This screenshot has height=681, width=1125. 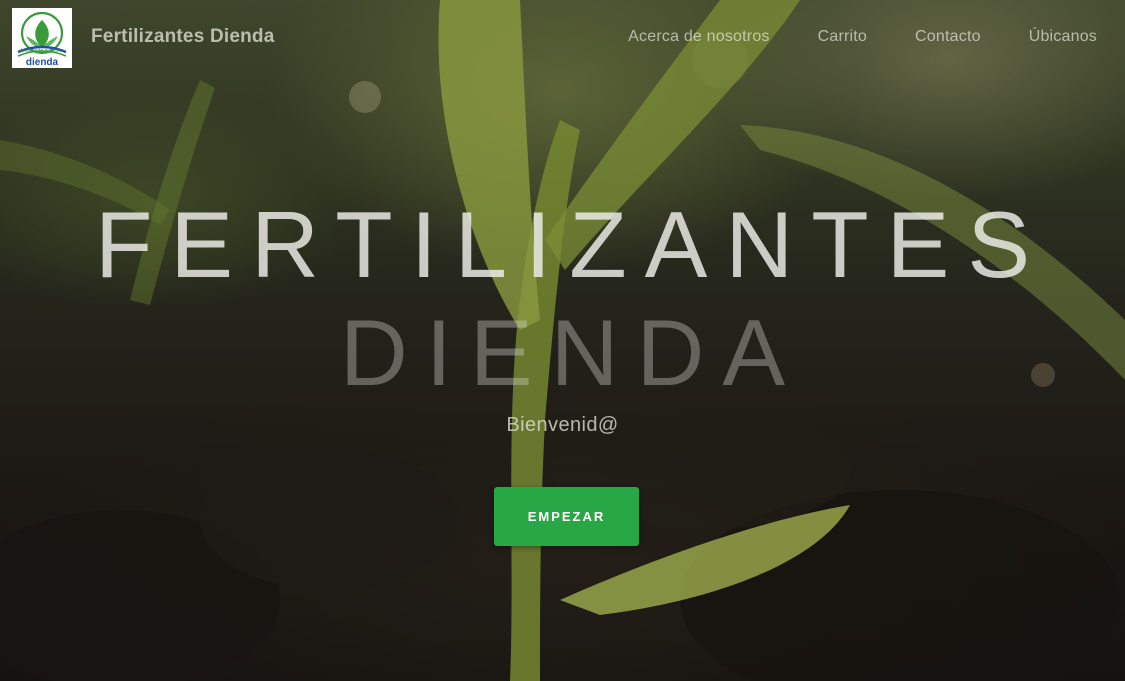 I want to click on nav-link-contacto: Contacto, so click(x=948, y=37).